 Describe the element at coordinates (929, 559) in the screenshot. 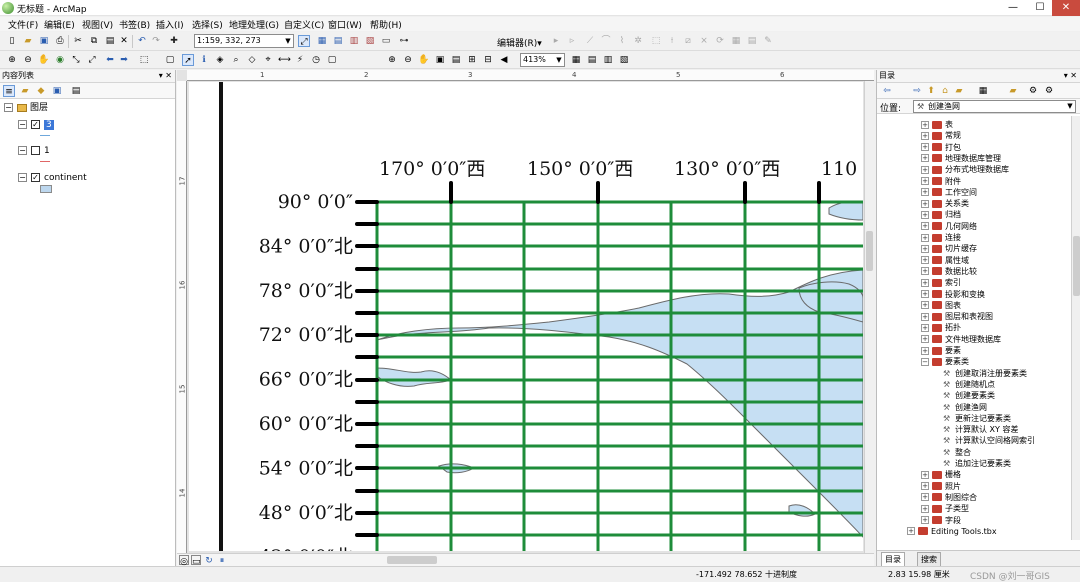

I see `tab-search: 搜索` at that location.